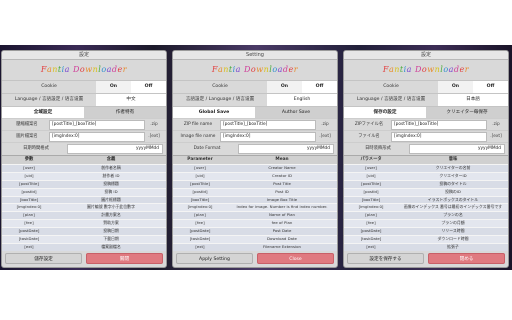 This screenshot has width=512, height=320. What do you see at coordinates (369, 124) in the screenshot?
I see `zip-name-label: ZIPファイル名` at bounding box center [369, 124].